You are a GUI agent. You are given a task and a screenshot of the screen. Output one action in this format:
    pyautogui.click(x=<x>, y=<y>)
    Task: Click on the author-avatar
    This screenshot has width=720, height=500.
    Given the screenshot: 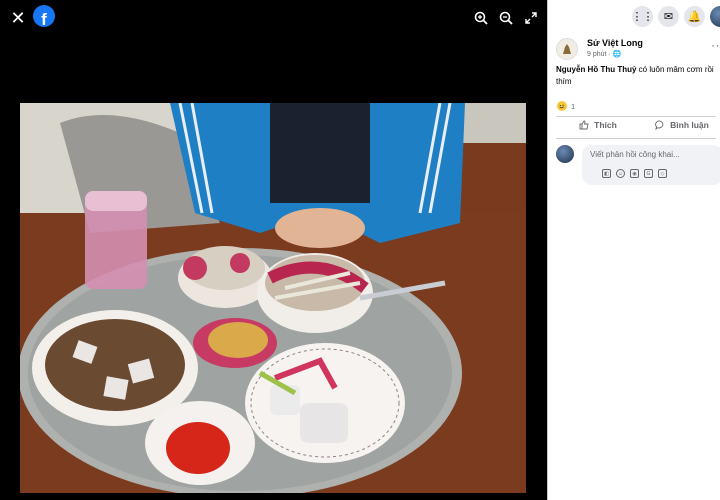 What is the action you would take?
    pyautogui.click(x=567, y=49)
    